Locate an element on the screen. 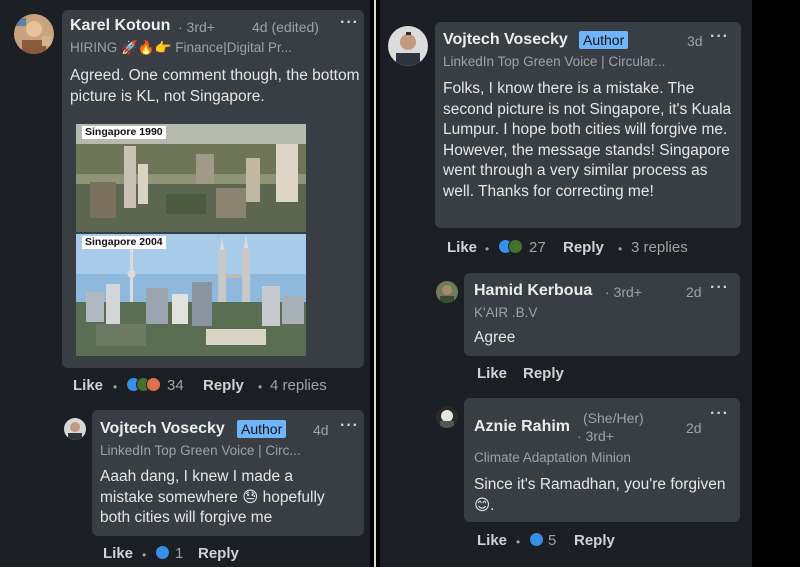  comment-timestamp: 3d is located at coordinates (695, 41).